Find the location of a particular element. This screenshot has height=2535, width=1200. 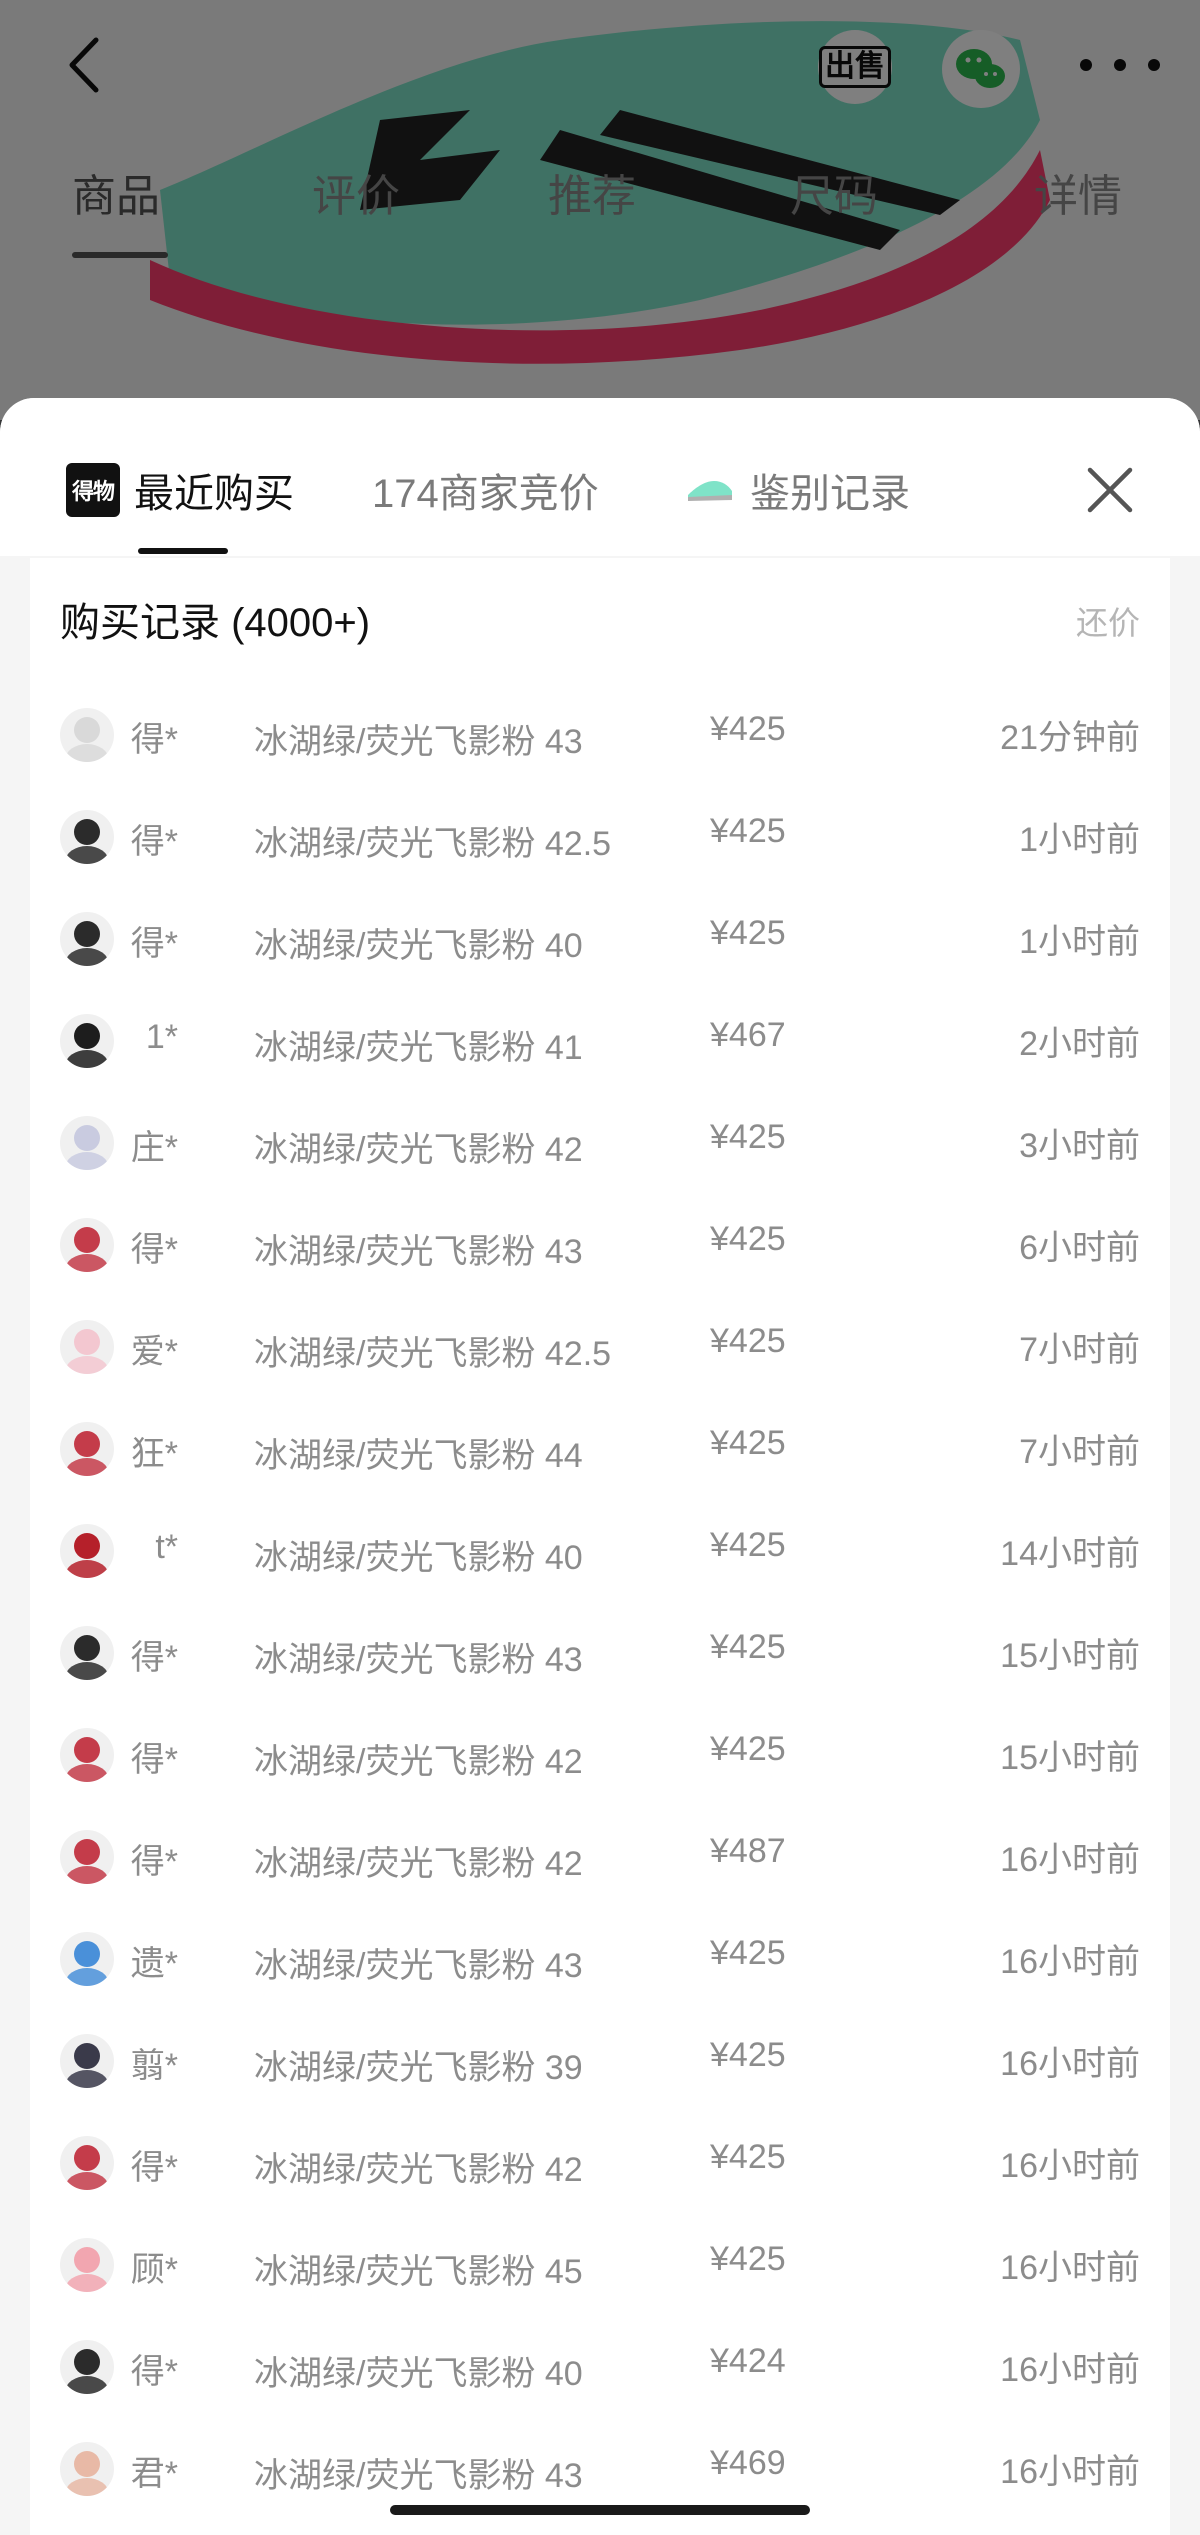

purchase-record-row: 得* 冰湖绿/荧光飞影粉 42.5 ¥425 1小时前 is located at coordinates (600, 839).